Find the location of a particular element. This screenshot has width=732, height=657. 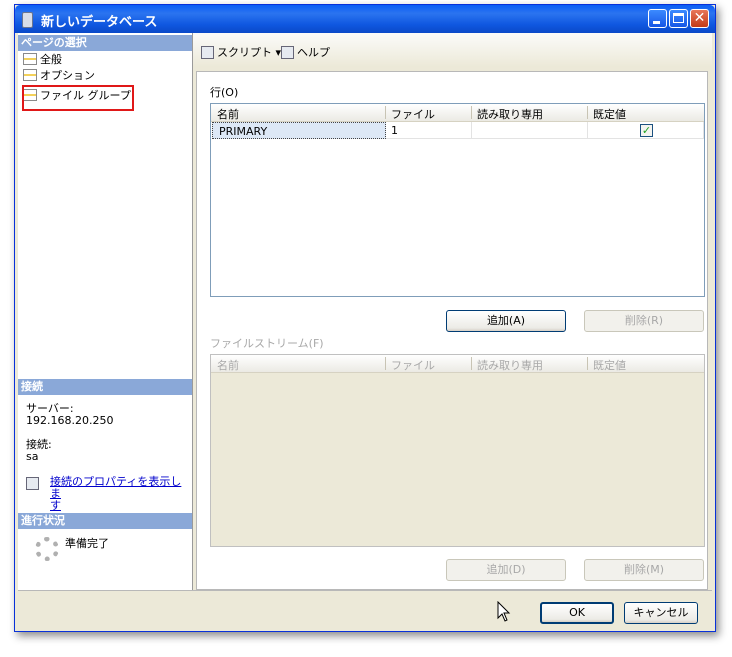

default-checkbox: ✓ is located at coordinates (646, 130).